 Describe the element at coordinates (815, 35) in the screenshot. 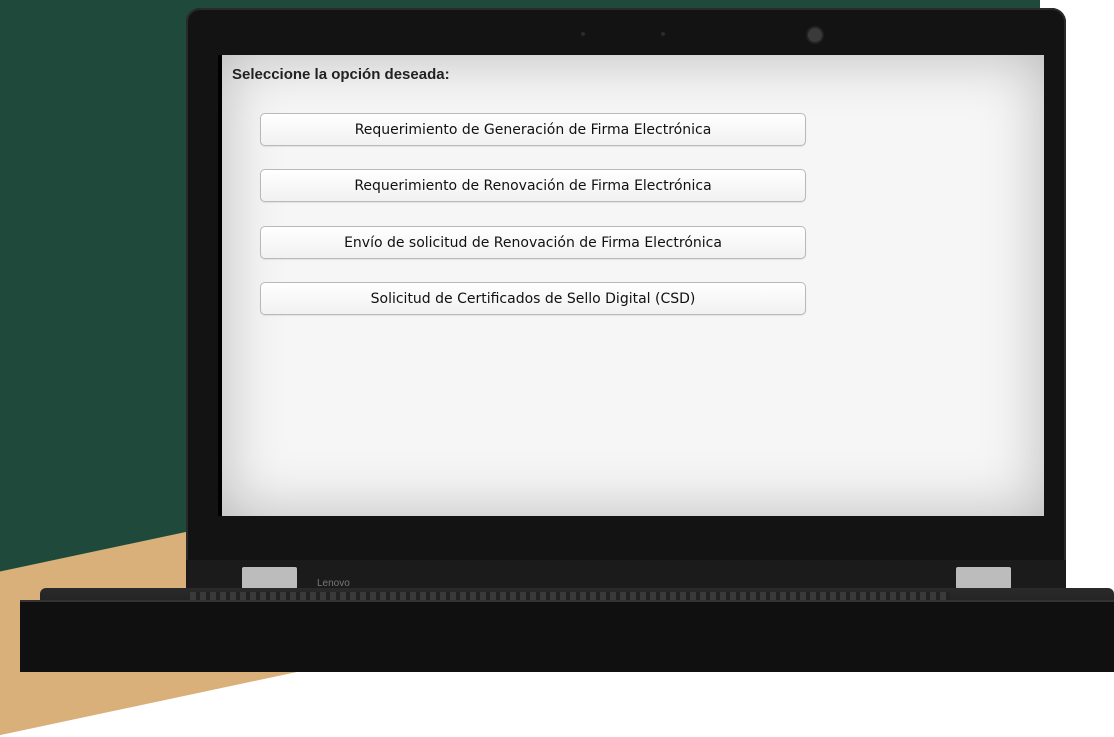

I see `webcam-icon` at that location.